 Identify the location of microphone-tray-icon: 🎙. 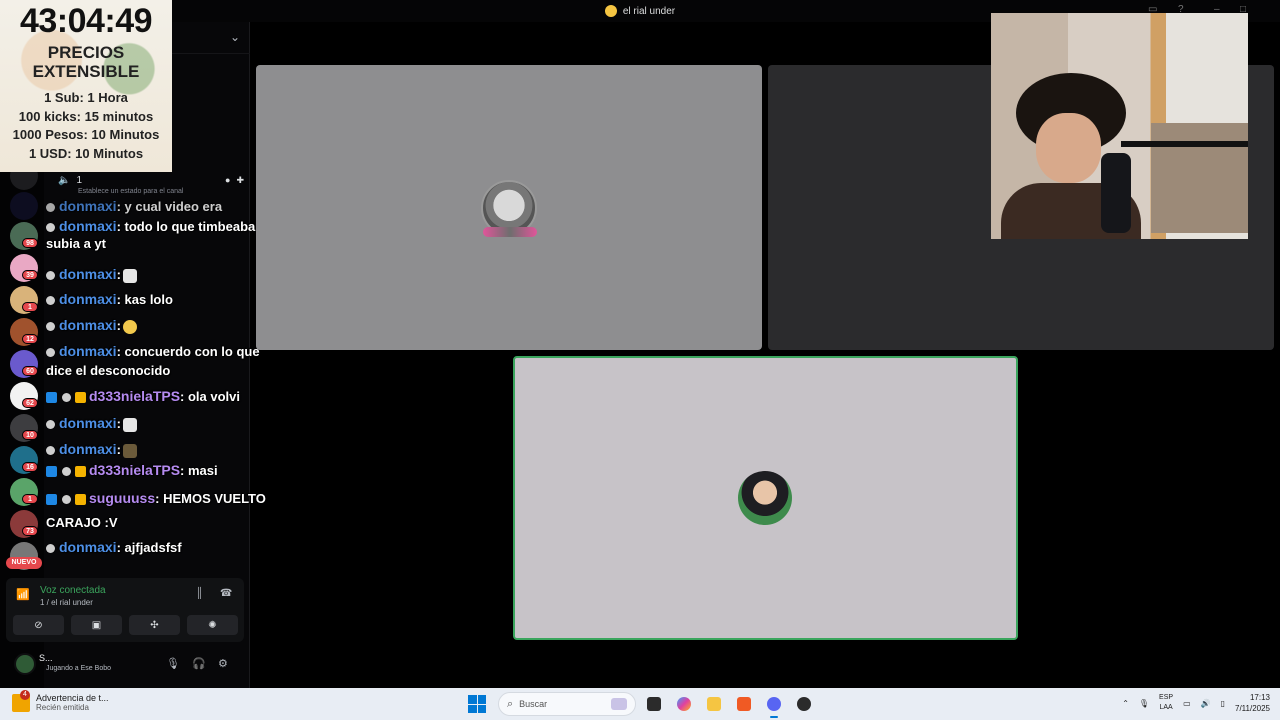
(1144, 703).